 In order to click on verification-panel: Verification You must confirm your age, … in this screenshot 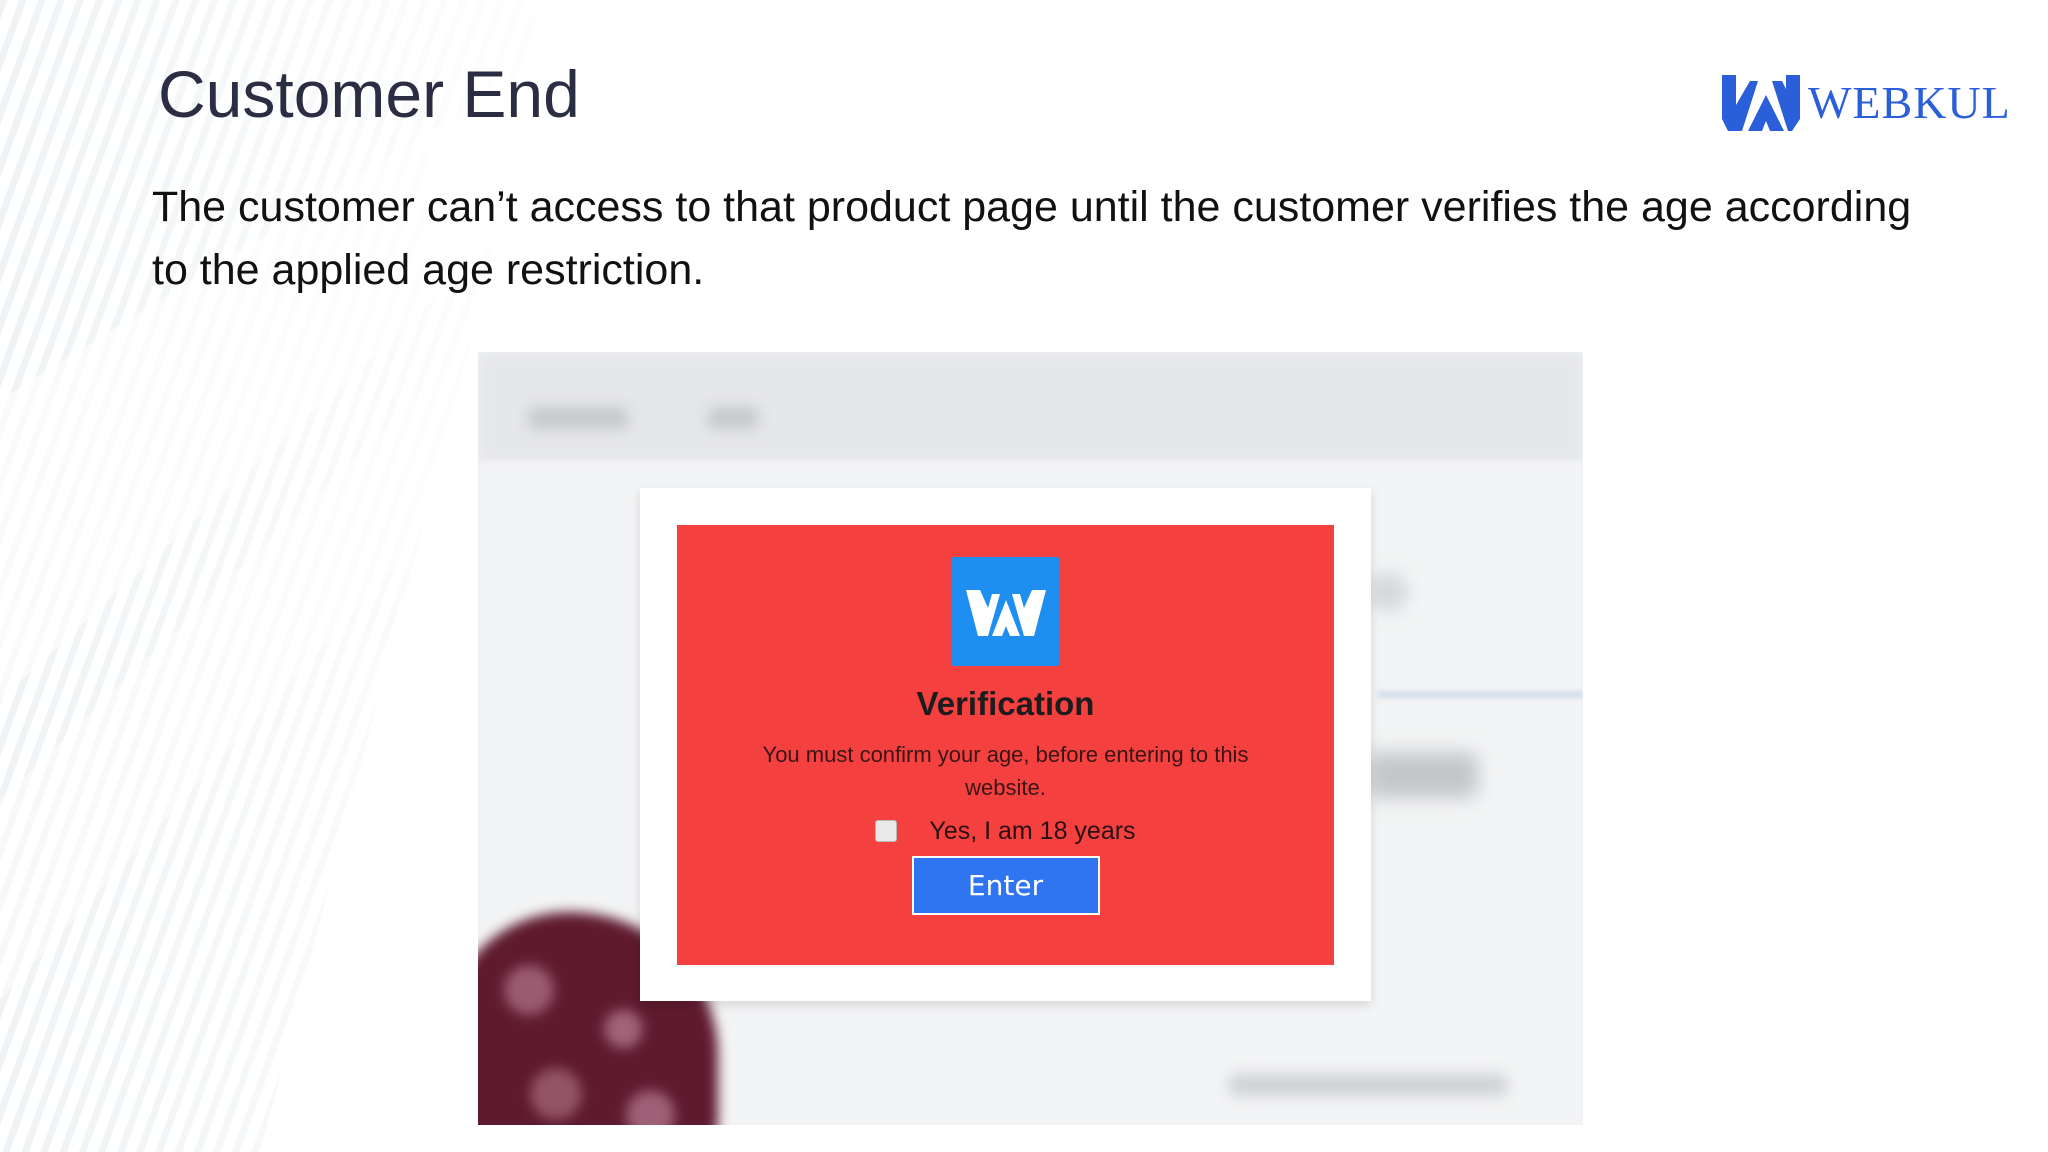, I will do `click(1005, 745)`.